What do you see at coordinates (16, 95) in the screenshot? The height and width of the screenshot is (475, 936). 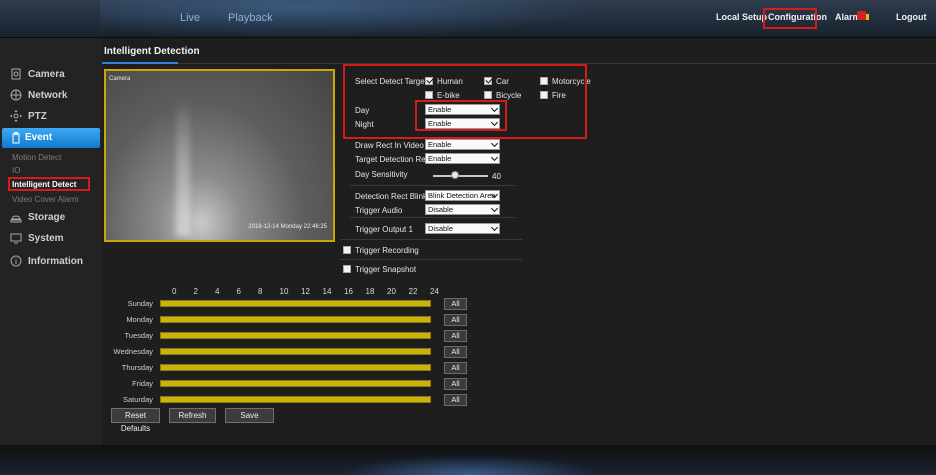 I see `network-icon` at bounding box center [16, 95].